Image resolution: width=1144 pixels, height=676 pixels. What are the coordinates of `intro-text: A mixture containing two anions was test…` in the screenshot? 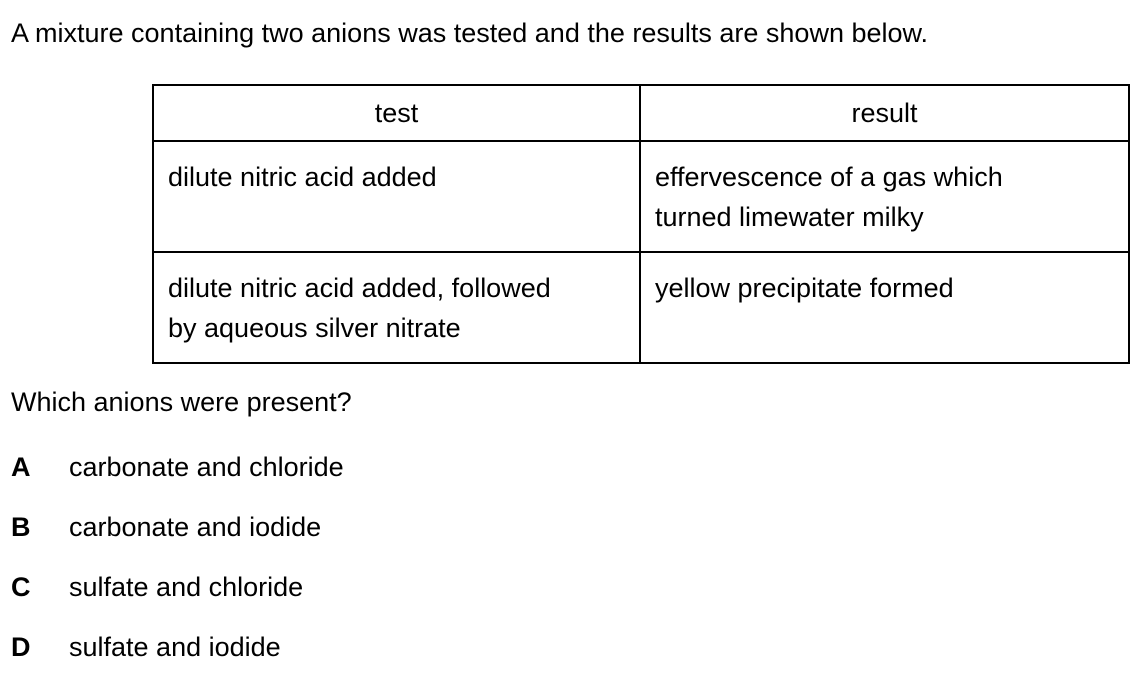 It's located at (470, 33).